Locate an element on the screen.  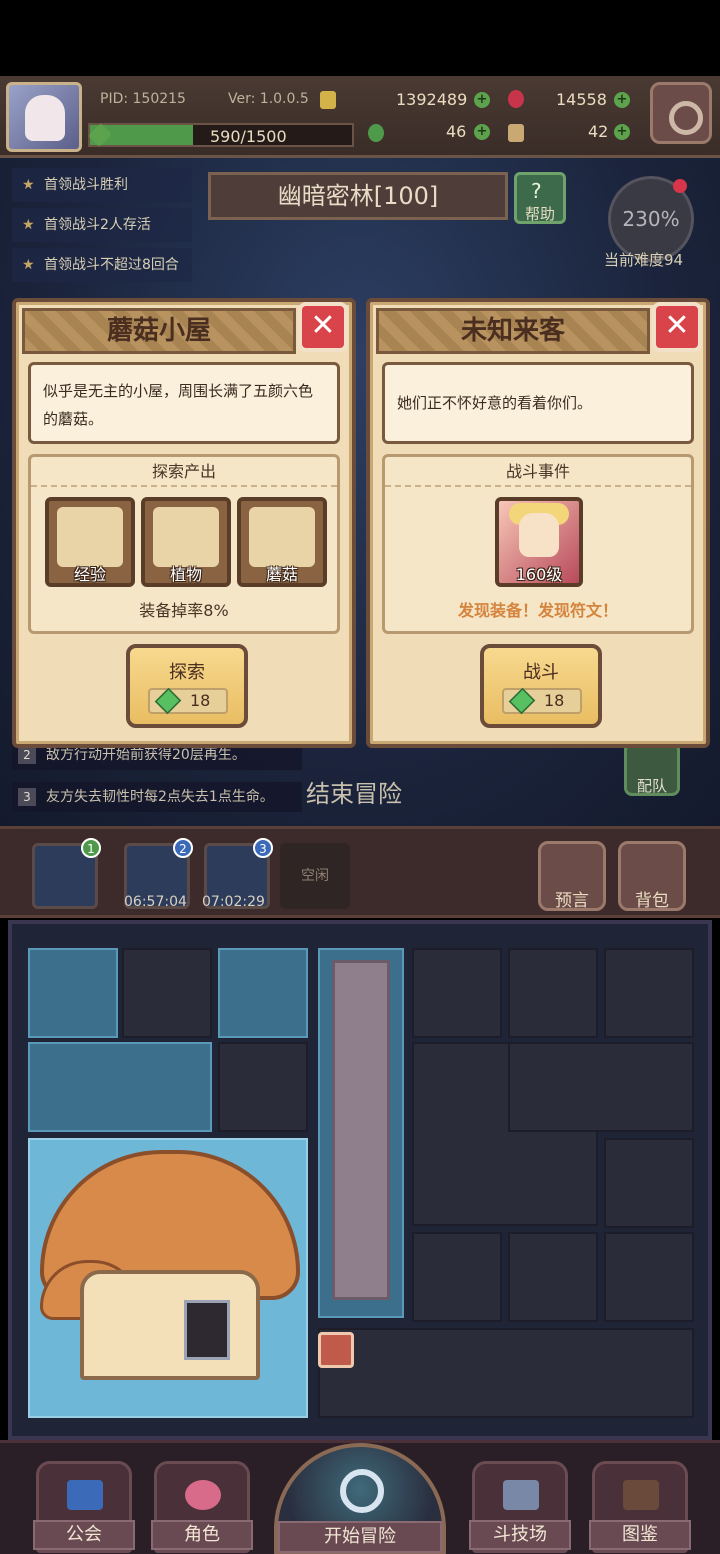
card-title: 蘑菇小屋 is located at coordinates (159, 331).